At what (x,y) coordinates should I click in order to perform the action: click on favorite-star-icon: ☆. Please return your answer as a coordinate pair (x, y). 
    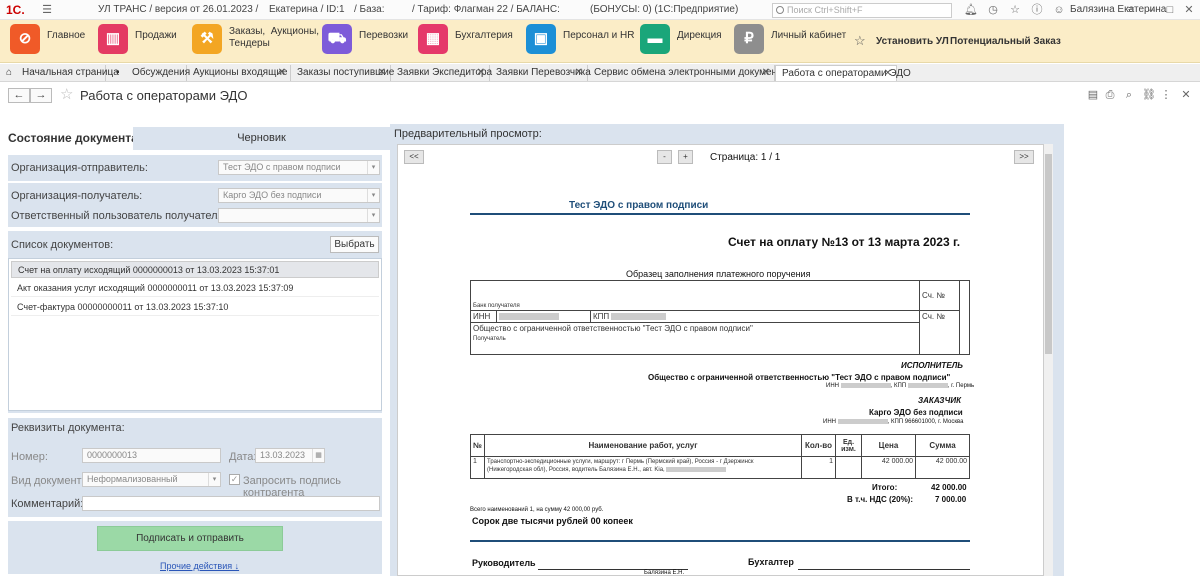
    Looking at the image, I should click on (66, 94).